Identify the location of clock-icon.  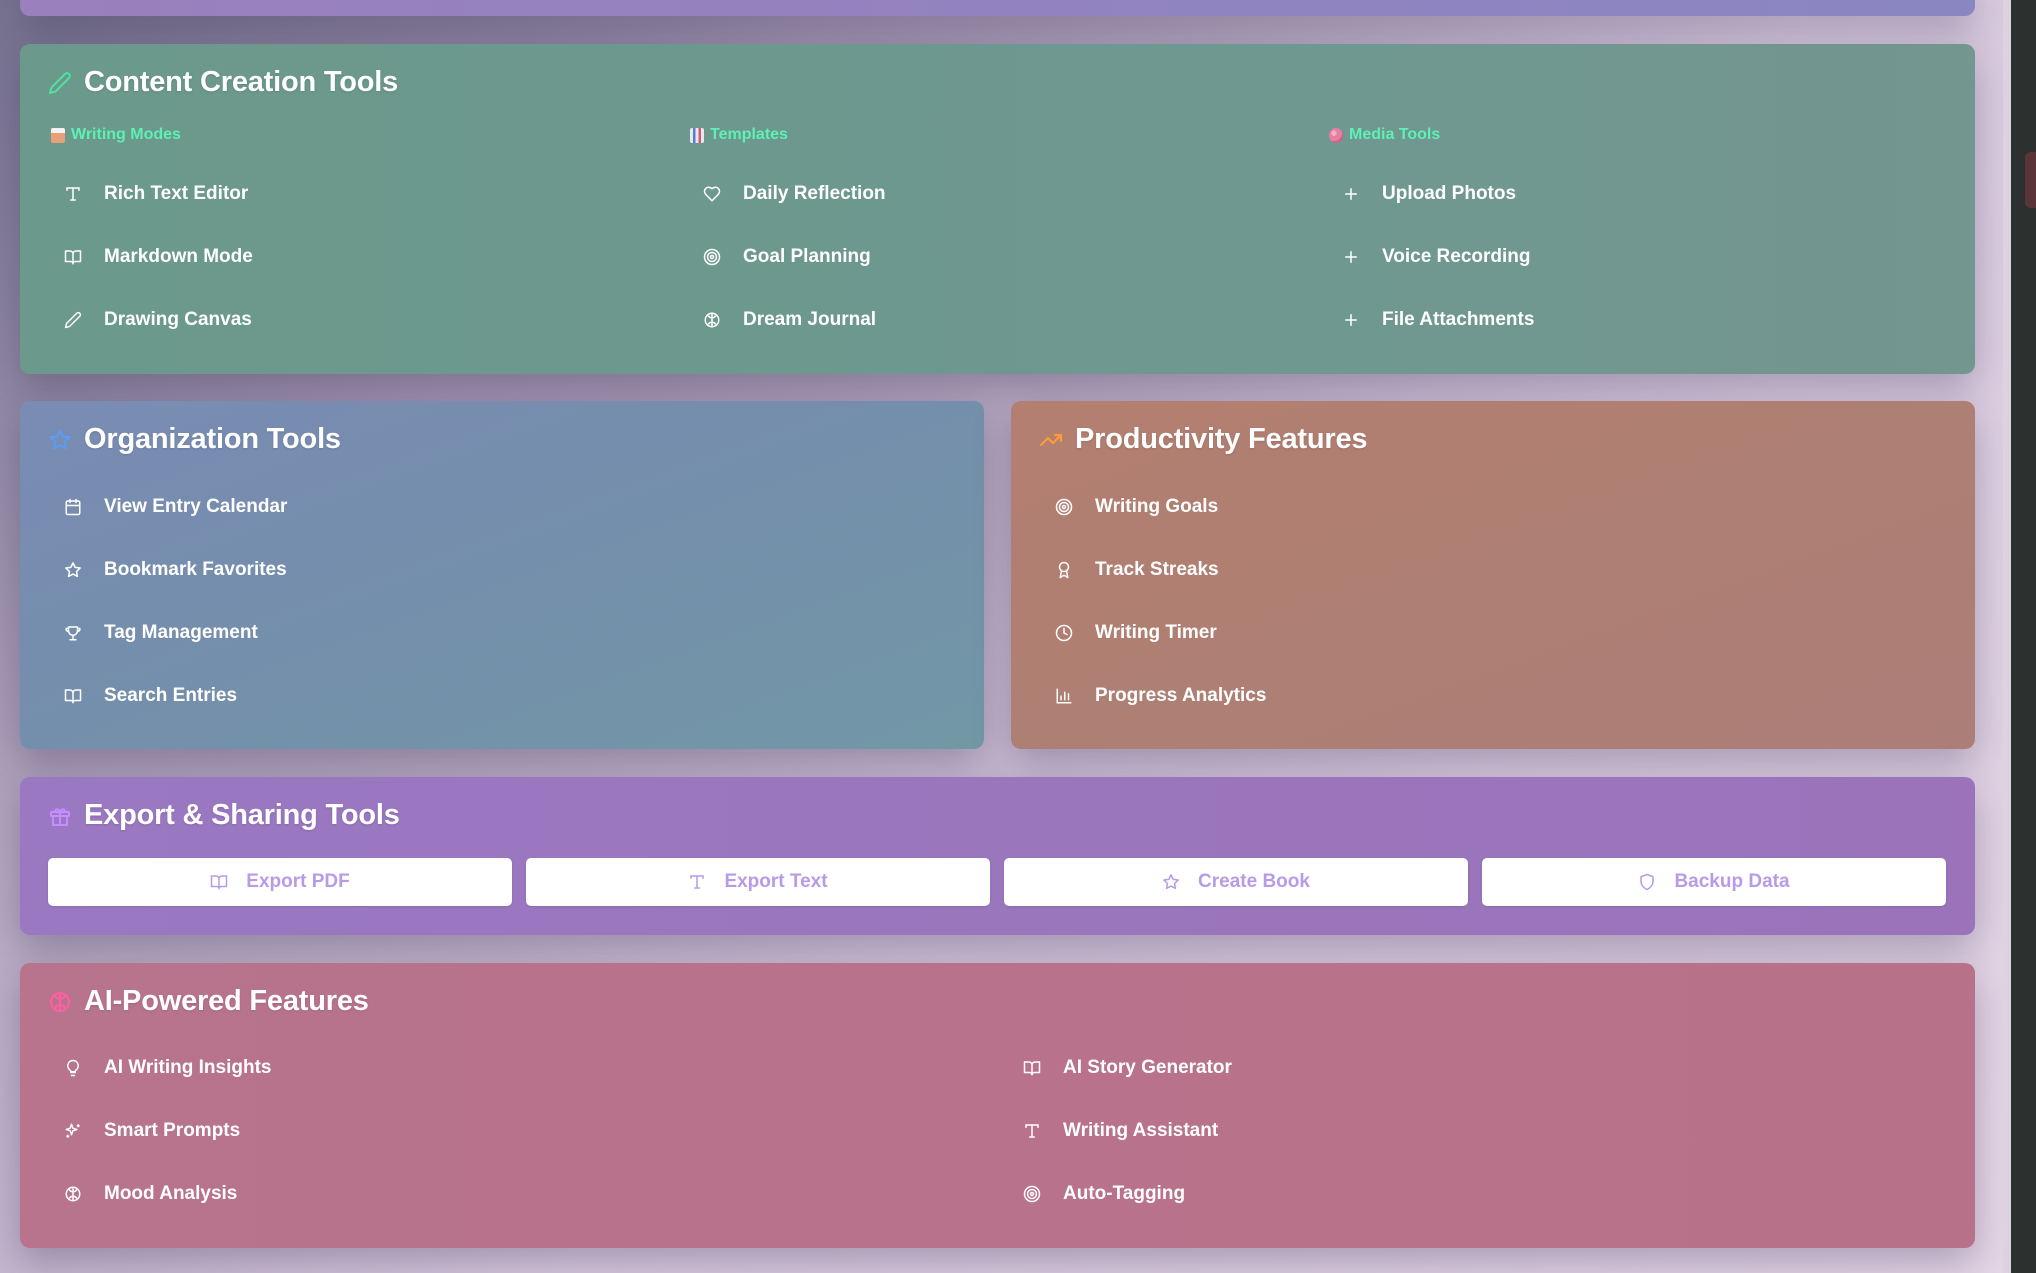
(1064, 633).